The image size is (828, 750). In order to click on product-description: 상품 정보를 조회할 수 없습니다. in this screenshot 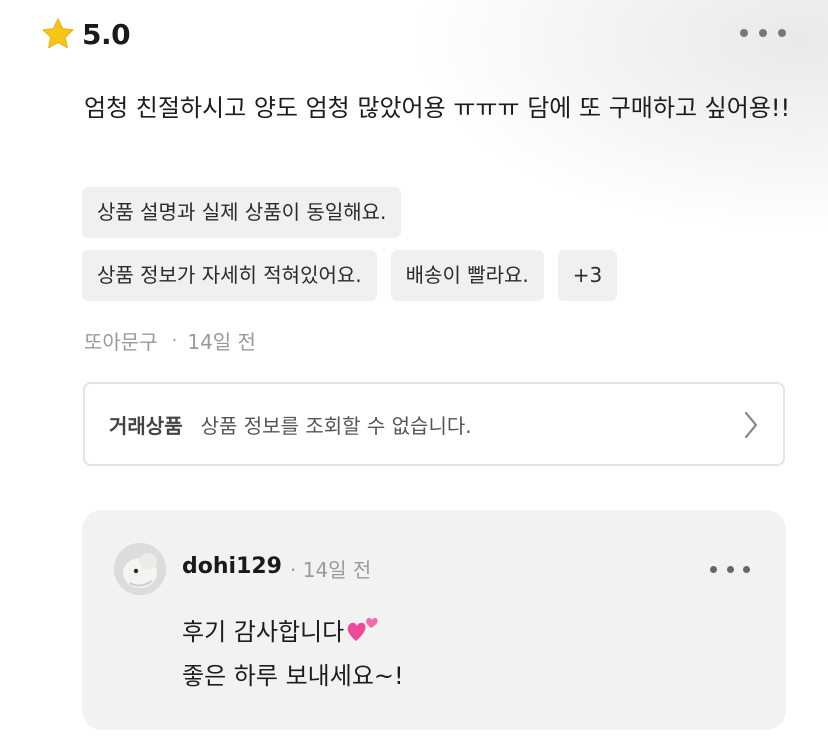, I will do `click(336, 425)`.